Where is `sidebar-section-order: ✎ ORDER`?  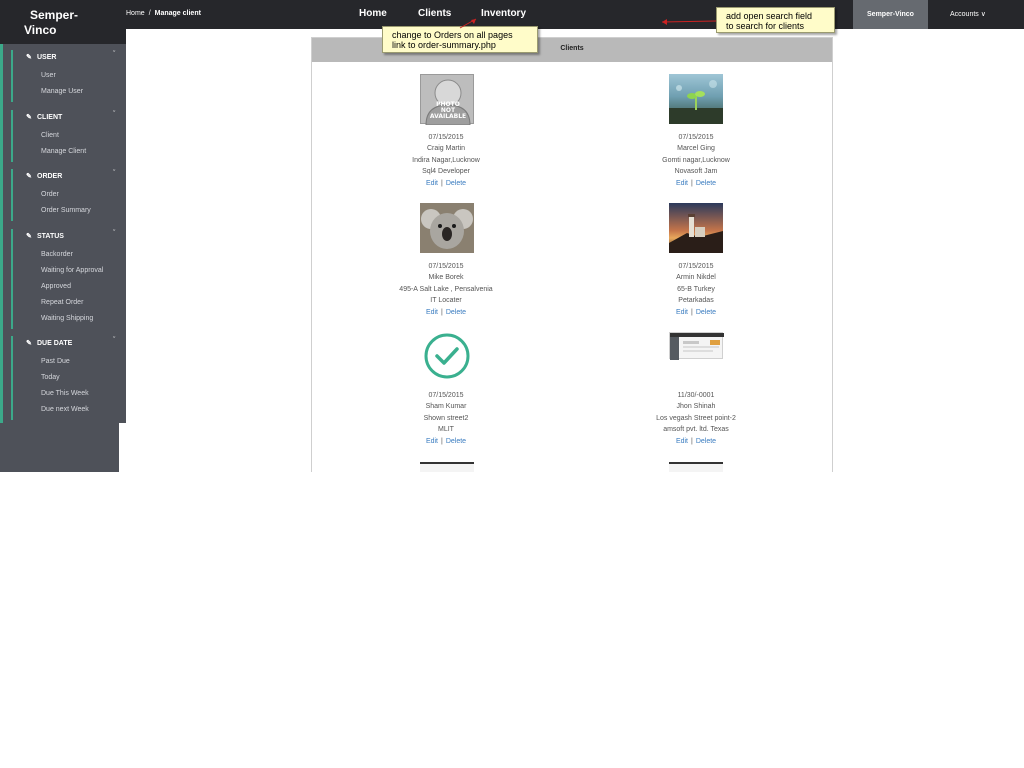 sidebar-section-order: ✎ ORDER is located at coordinates (44, 176).